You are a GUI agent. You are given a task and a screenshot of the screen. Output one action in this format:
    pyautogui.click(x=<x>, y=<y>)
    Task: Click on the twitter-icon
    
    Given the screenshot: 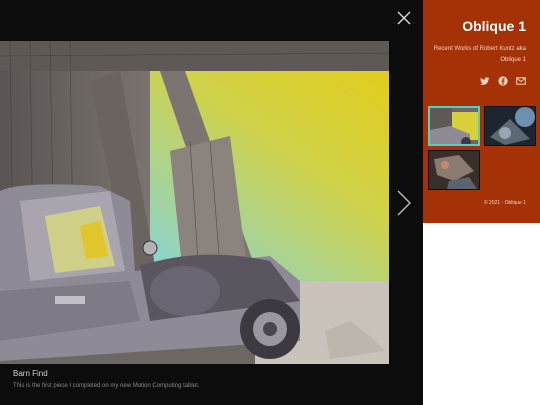 What is the action you would take?
    pyautogui.click(x=485, y=79)
    